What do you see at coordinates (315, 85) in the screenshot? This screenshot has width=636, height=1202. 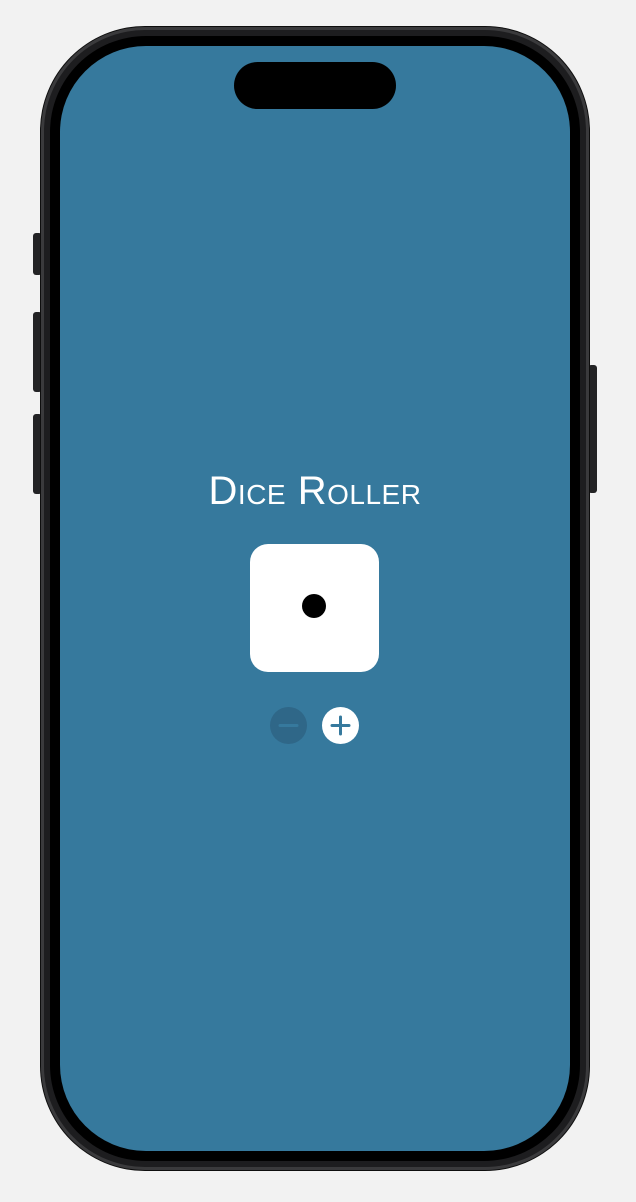 I see `dynamic-island` at bounding box center [315, 85].